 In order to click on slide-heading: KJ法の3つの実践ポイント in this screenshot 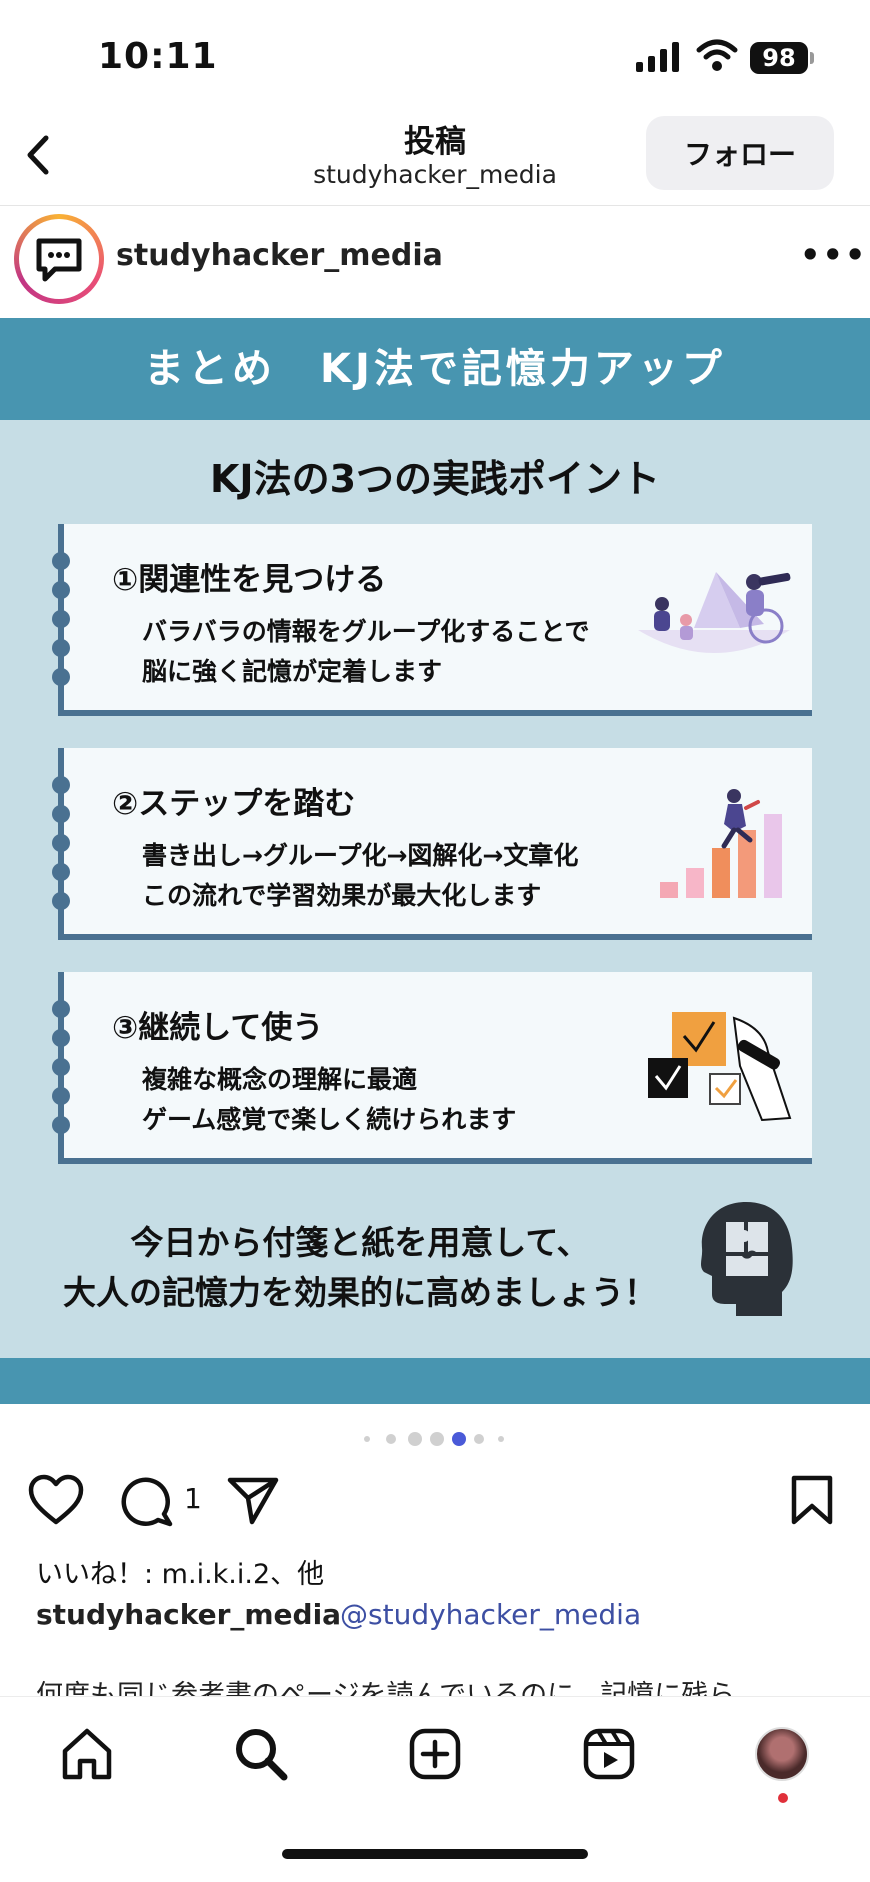, I will do `click(435, 479)`.